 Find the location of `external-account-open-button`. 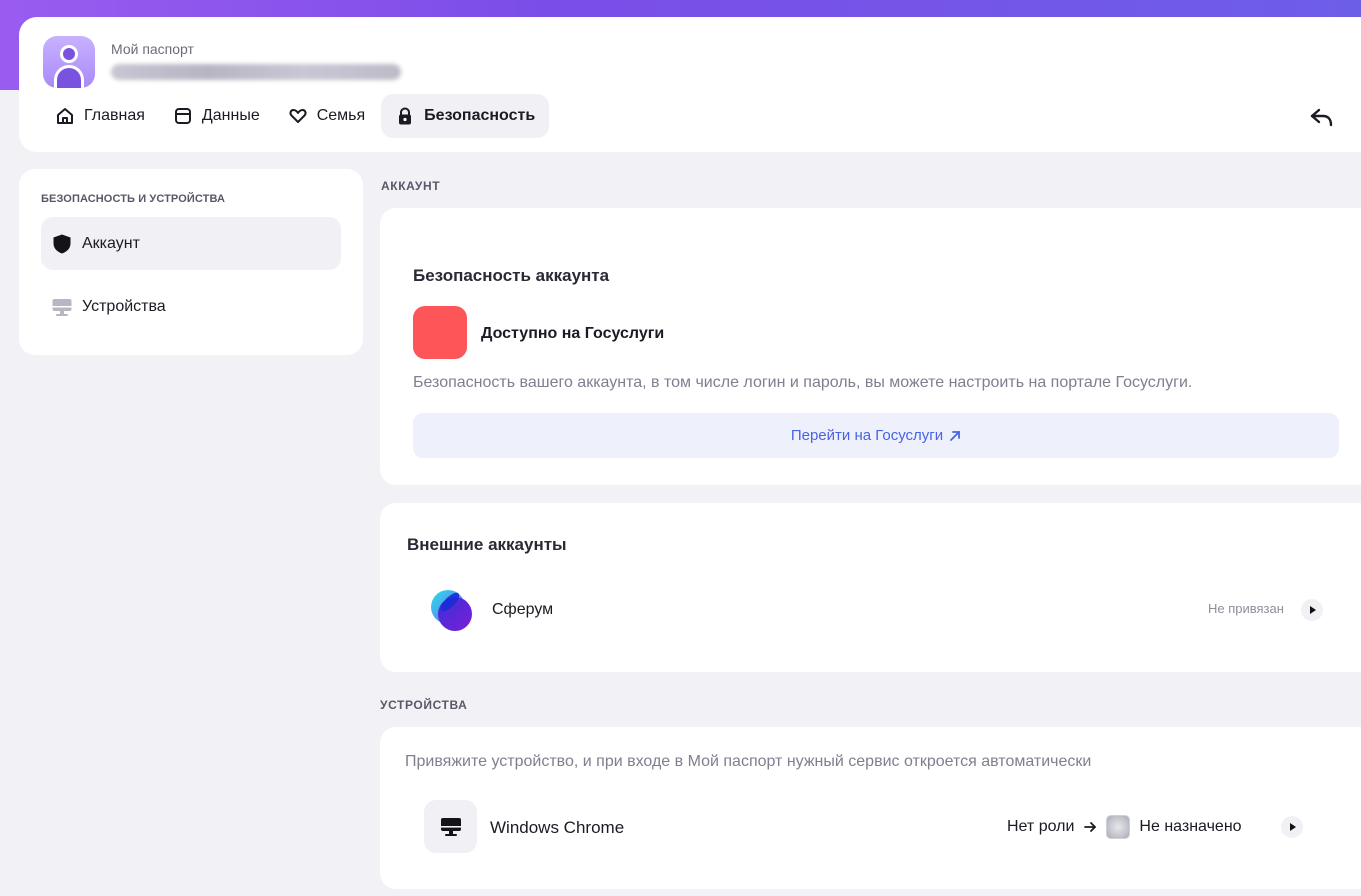

external-account-open-button is located at coordinates (1312, 610).